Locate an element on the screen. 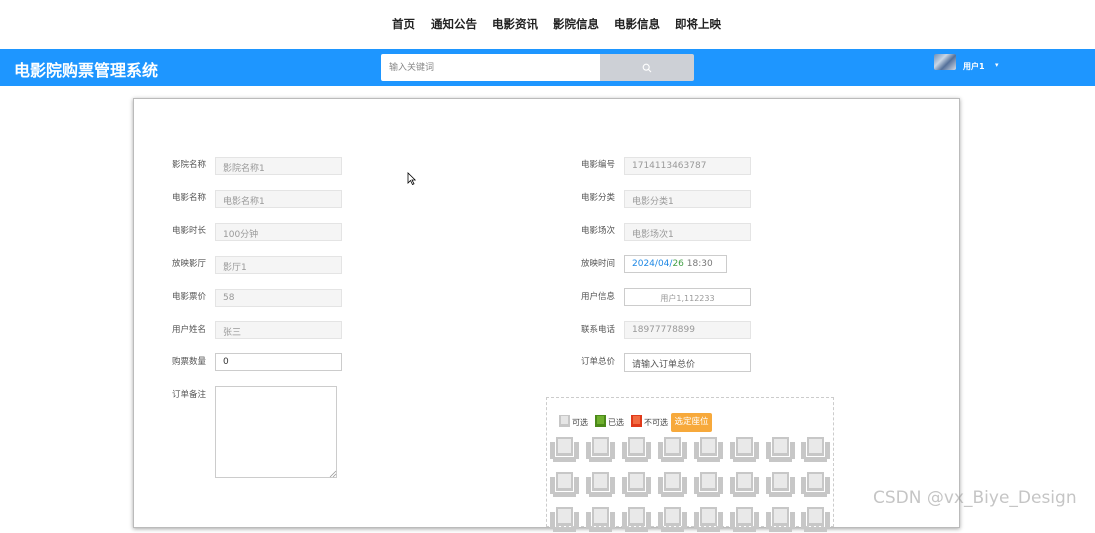 The image size is (1095, 533). chevron-down-icon: ▾ is located at coordinates (997, 65).